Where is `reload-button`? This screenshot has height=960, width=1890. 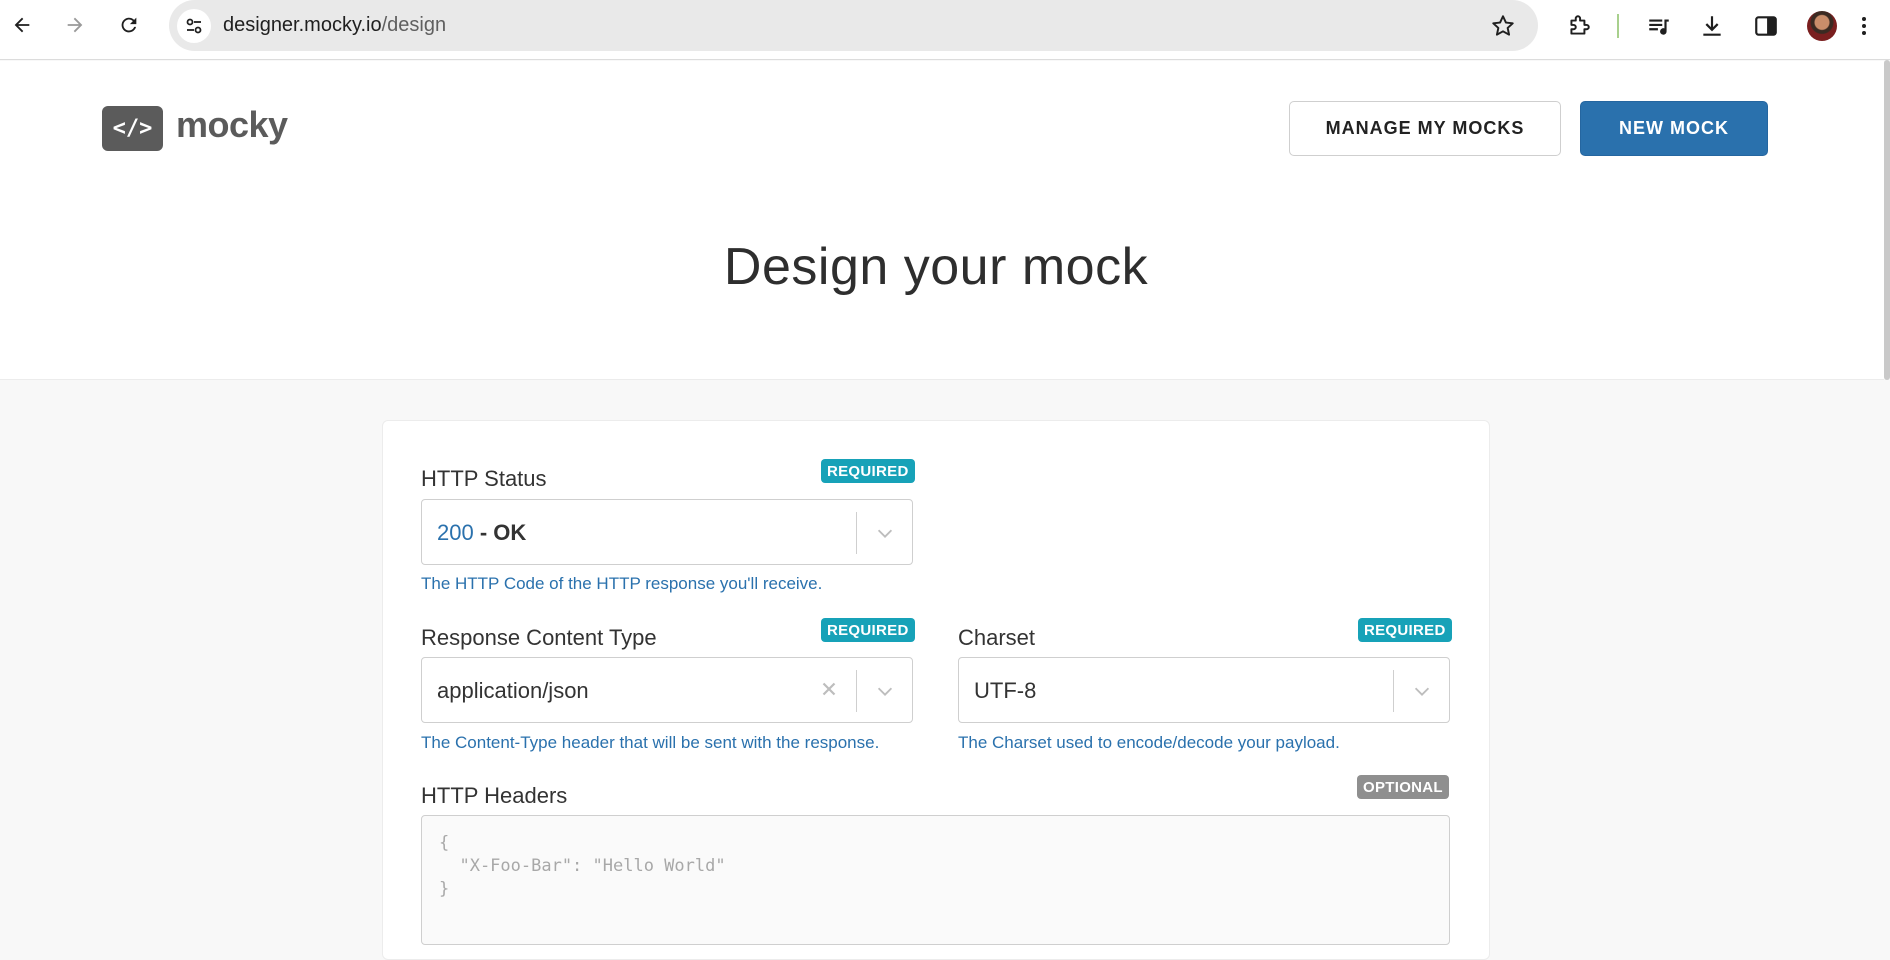 reload-button is located at coordinates (129, 25).